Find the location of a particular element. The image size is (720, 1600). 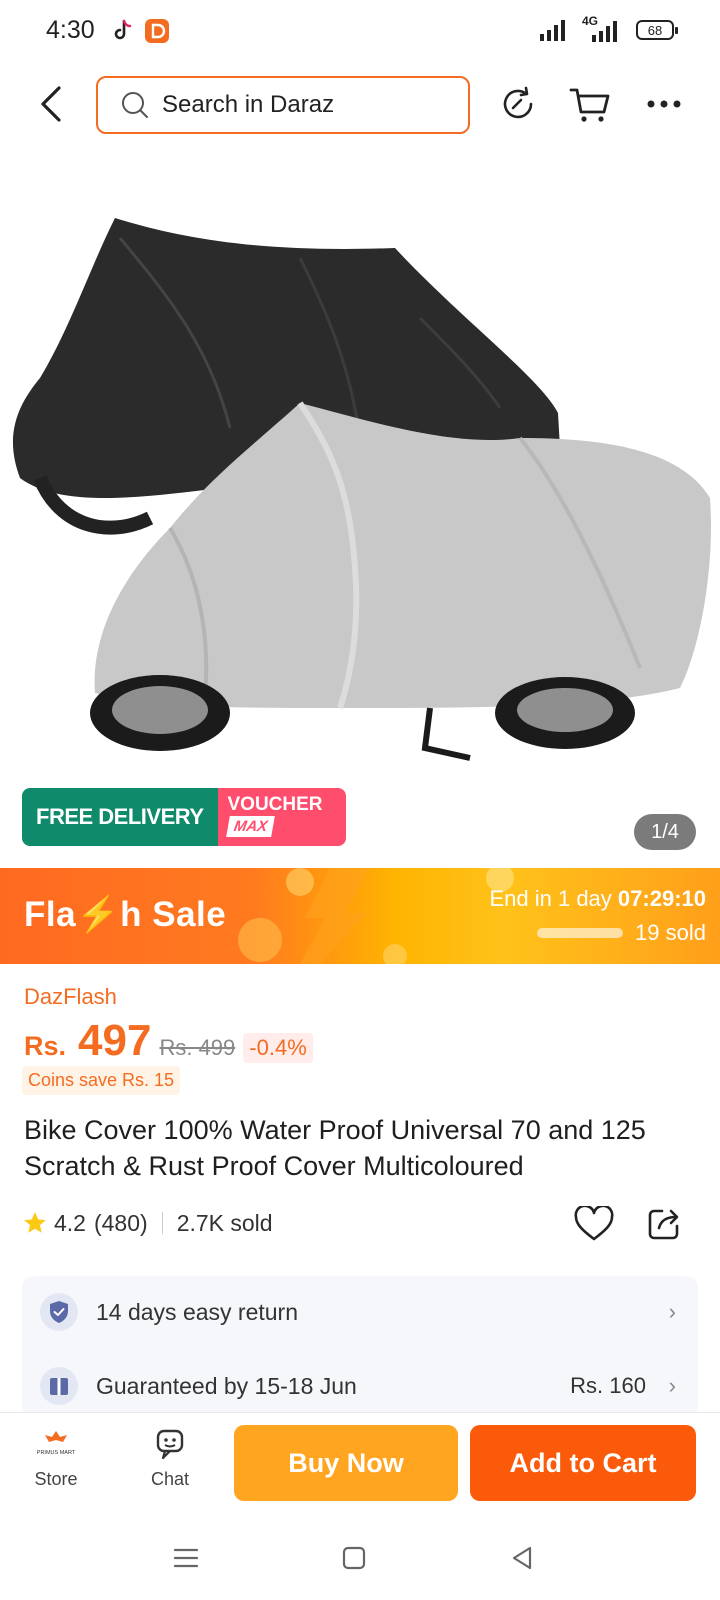

daraz-app-icon is located at coordinates (157, 31).